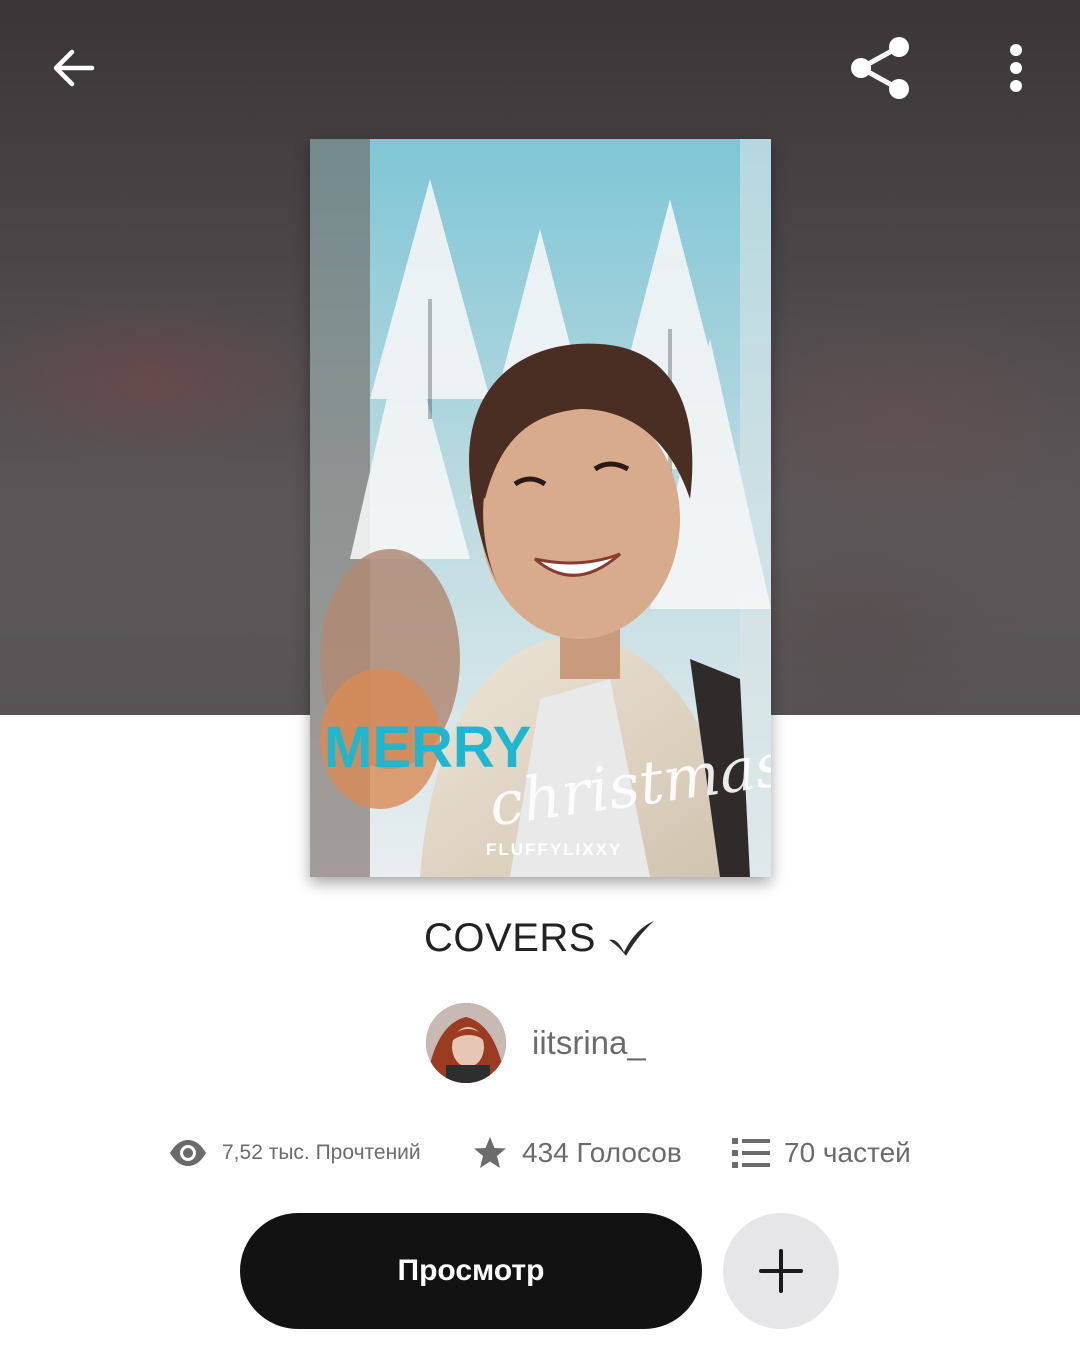 This screenshot has height=1366, width=1080. I want to click on cover-credit-text: FLUFFYLIXXY, so click(554, 849).